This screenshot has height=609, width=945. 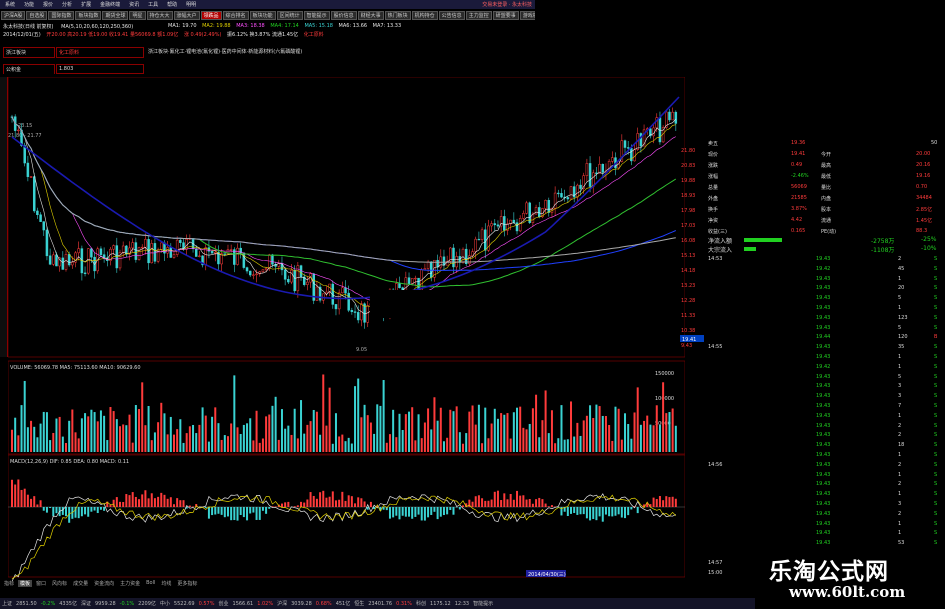 I want to click on indicator-tab: 指标, so click(x=9, y=583).